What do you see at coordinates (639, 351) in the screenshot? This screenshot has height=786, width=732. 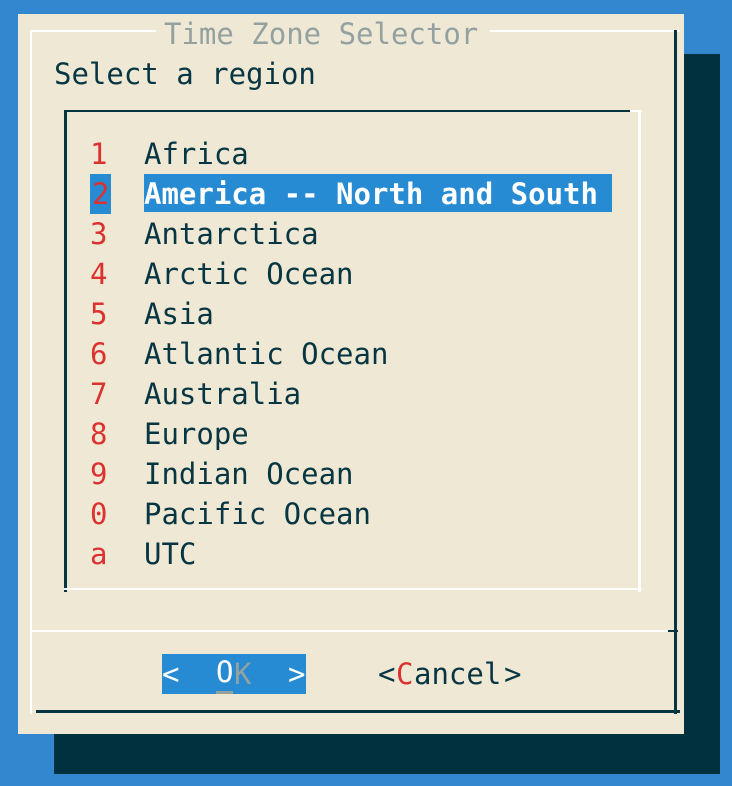 I see `list-frame-right` at bounding box center [639, 351].